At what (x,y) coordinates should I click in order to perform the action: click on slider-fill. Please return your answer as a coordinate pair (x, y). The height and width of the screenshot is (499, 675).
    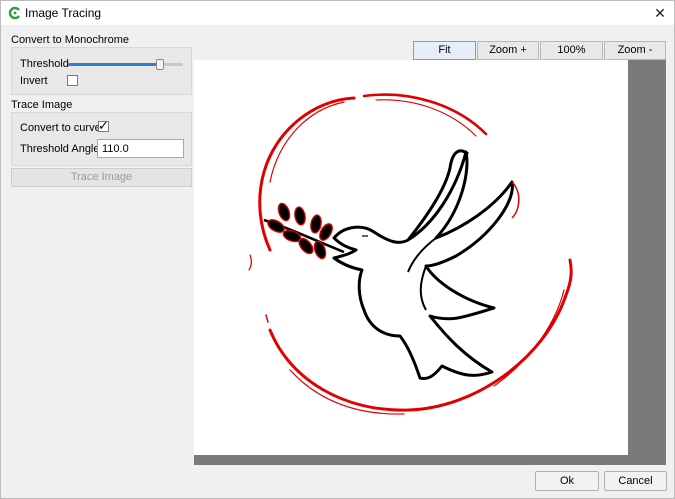
    Looking at the image, I should click on (114, 64).